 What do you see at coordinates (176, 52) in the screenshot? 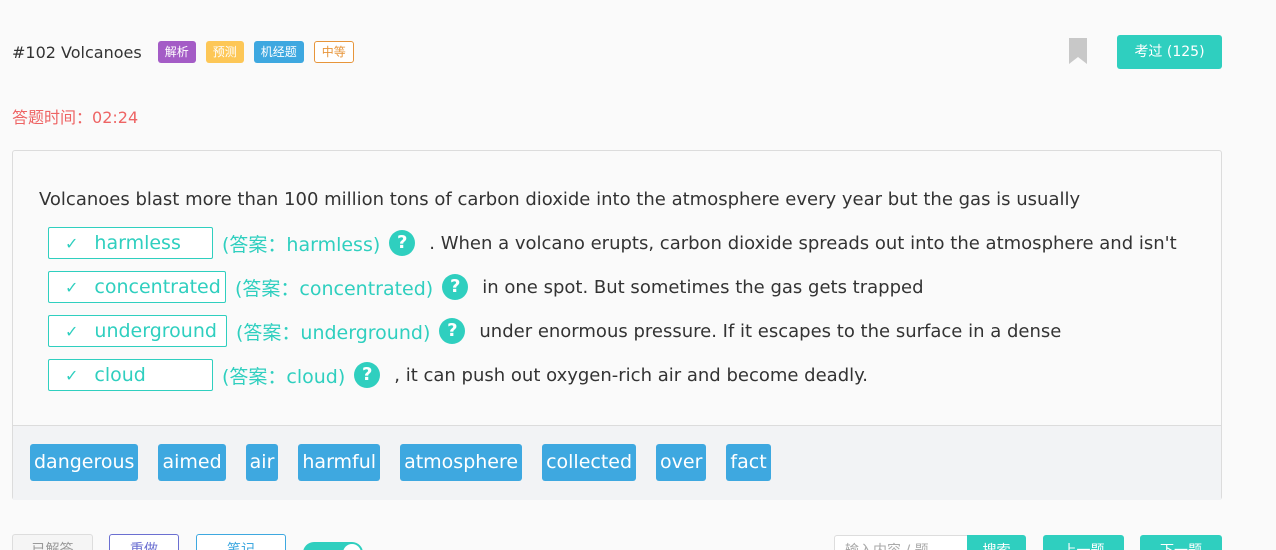
I see `tag-analysis: 解析` at bounding box center [176, 52].